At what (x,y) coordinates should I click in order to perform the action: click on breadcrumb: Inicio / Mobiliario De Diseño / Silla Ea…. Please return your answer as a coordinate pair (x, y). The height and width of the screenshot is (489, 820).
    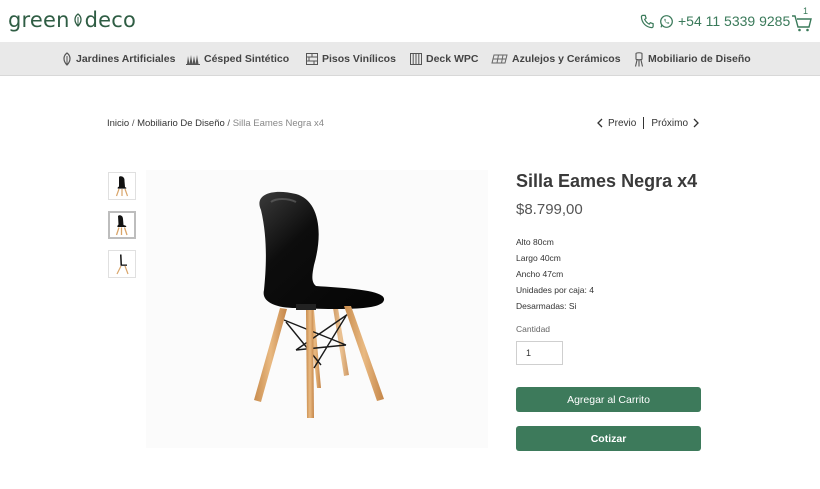
    Looking at the image, I should click on (215, 123).